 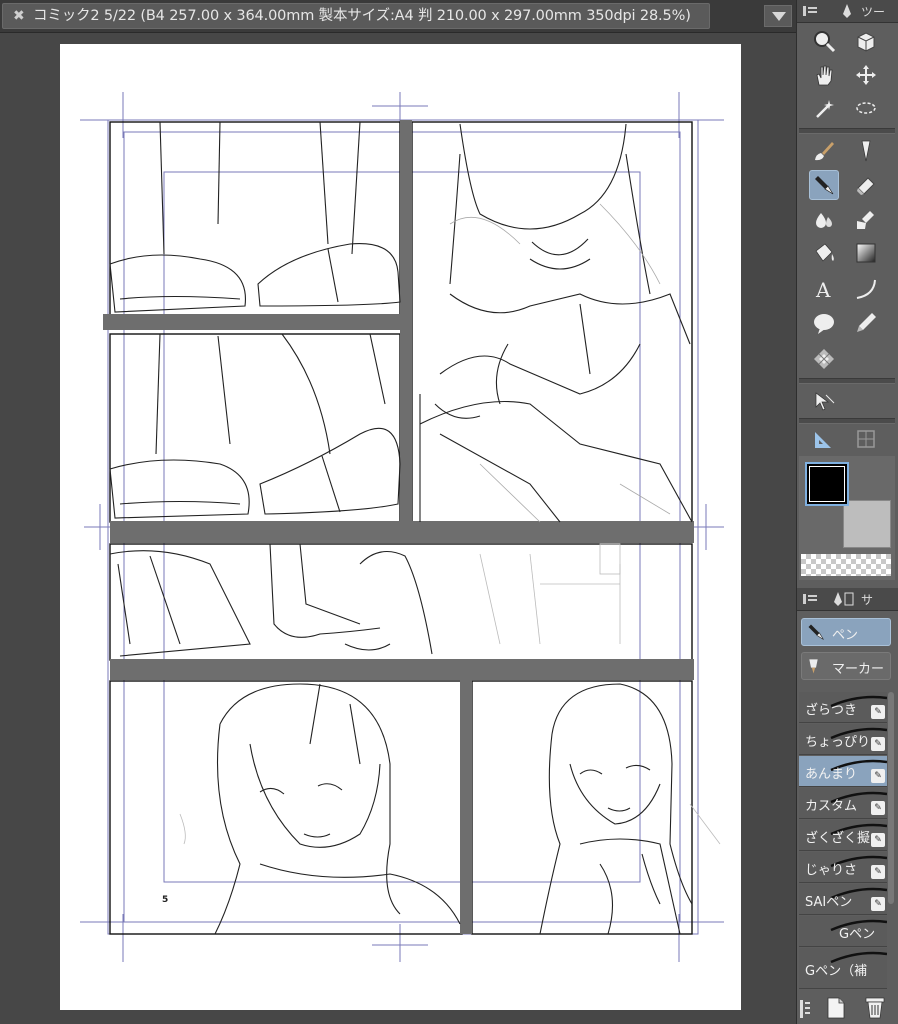 I want to click on main-color-swatch, so click(x=827, y=484).